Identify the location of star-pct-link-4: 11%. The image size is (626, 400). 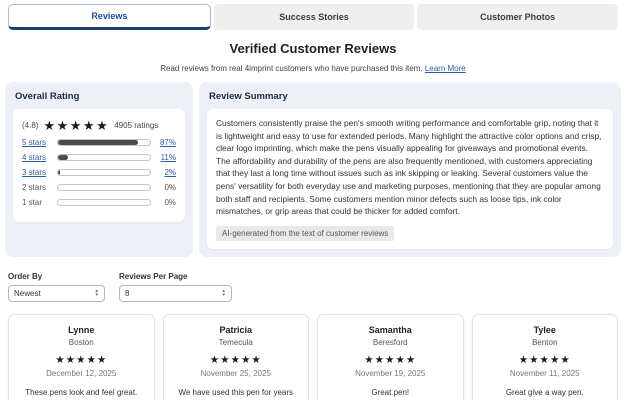
(166, 157).